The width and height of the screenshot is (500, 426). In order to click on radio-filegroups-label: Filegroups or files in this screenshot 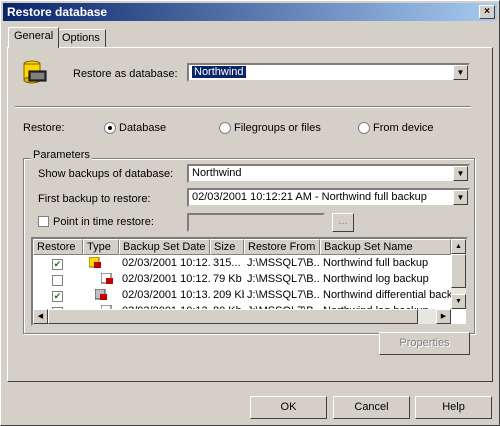, I will do `click(277, 128)`.